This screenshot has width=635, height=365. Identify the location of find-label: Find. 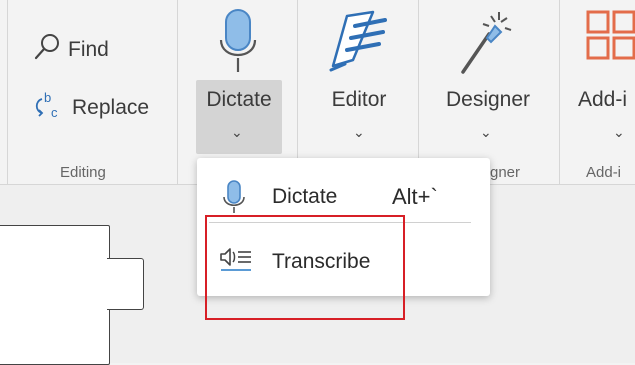
(88, 49).